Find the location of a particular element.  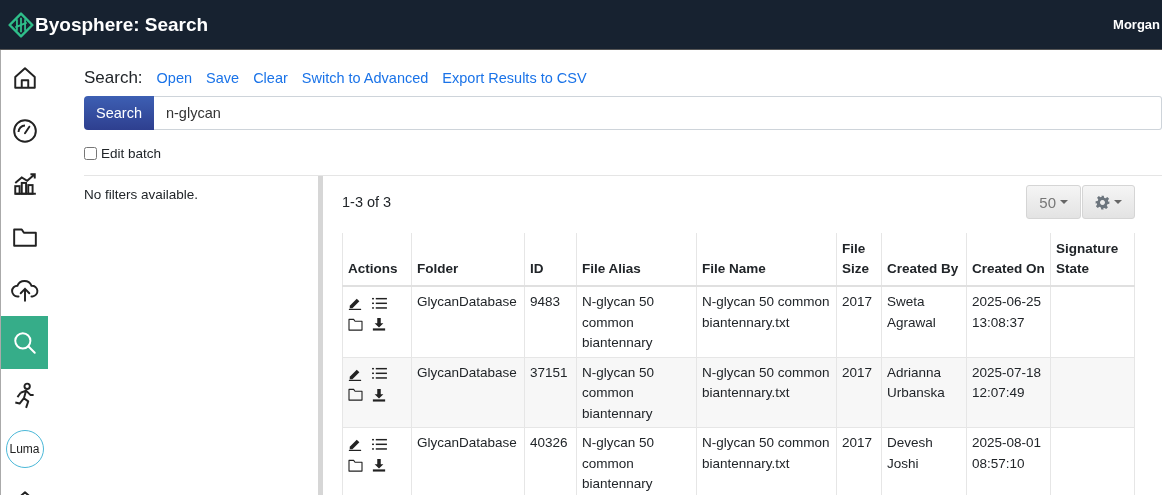

table-cell: 2025-07-18 12:07:49 is located at coordinates (1008, 392).